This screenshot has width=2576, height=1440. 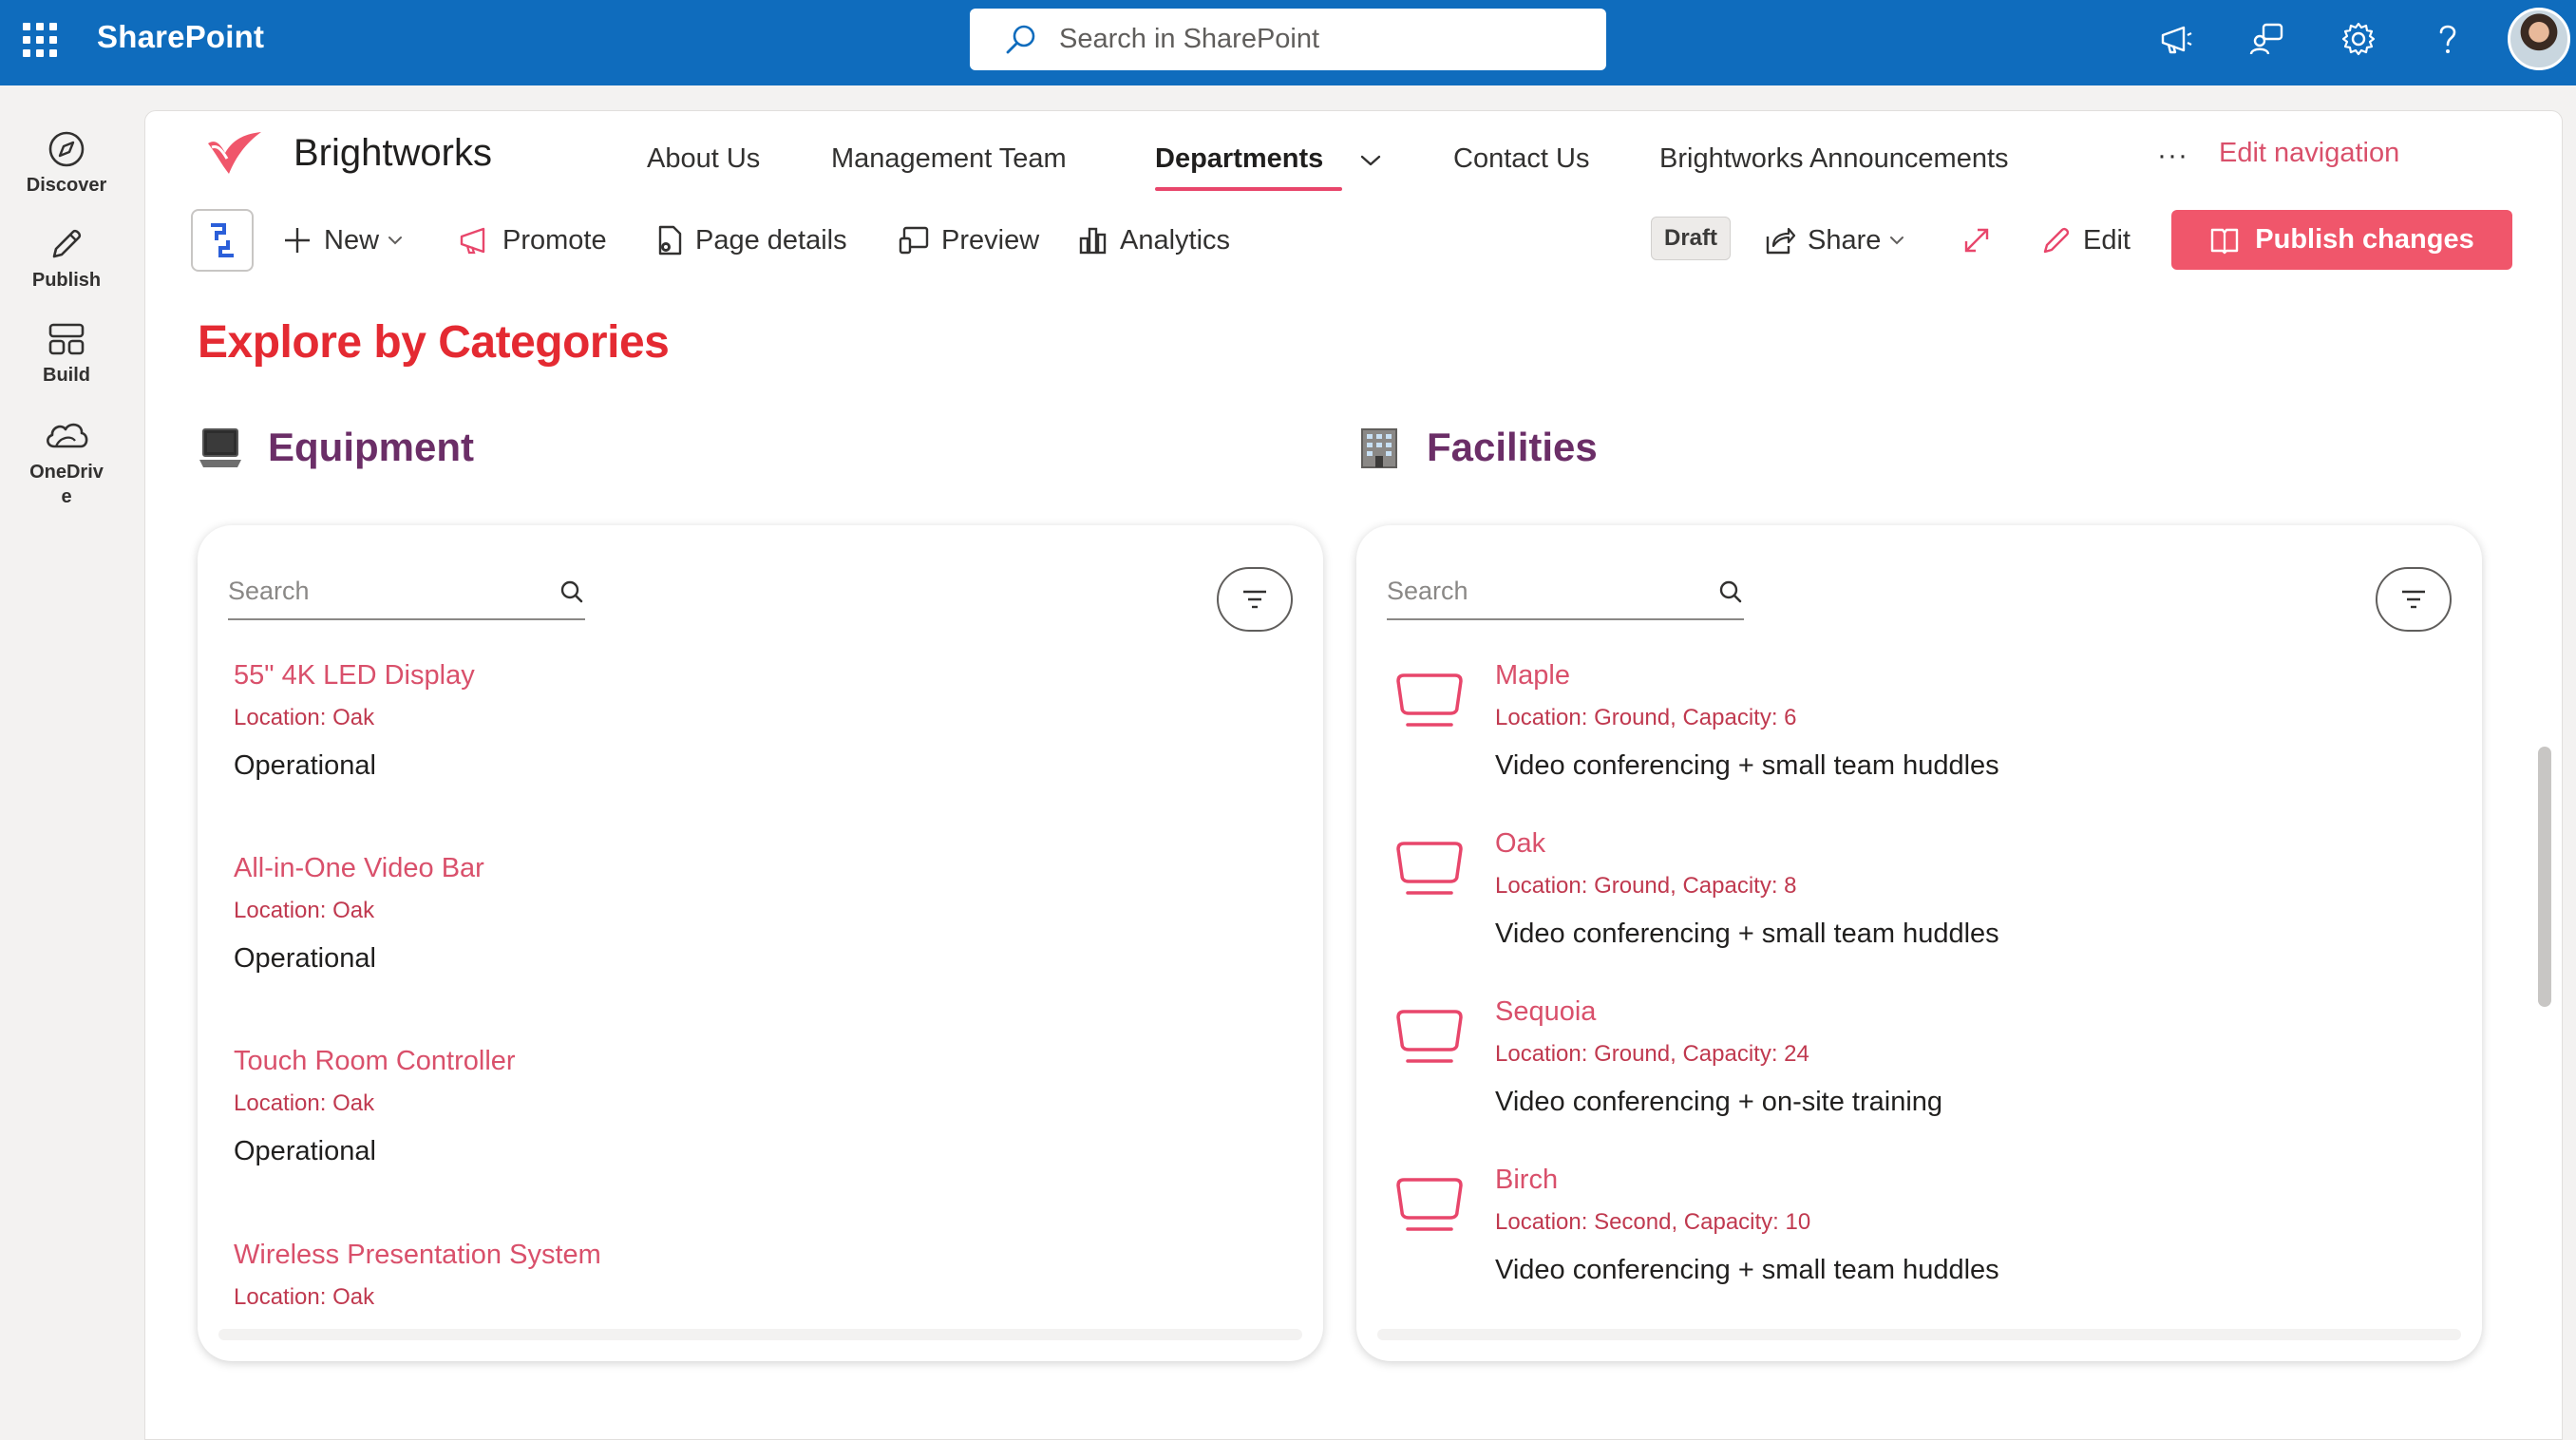 I want to click on nav-about-us: About Us, so click(x=703, y=159).